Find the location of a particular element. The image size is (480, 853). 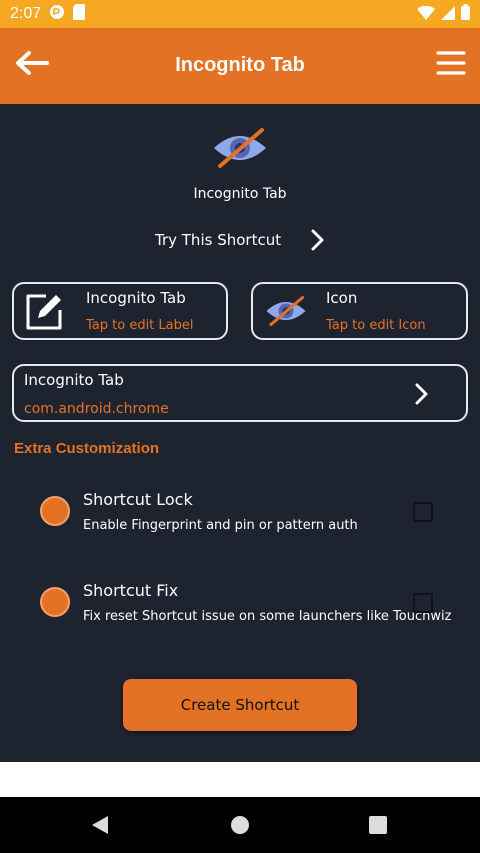

menu-button is located at coordinates (451, 64).